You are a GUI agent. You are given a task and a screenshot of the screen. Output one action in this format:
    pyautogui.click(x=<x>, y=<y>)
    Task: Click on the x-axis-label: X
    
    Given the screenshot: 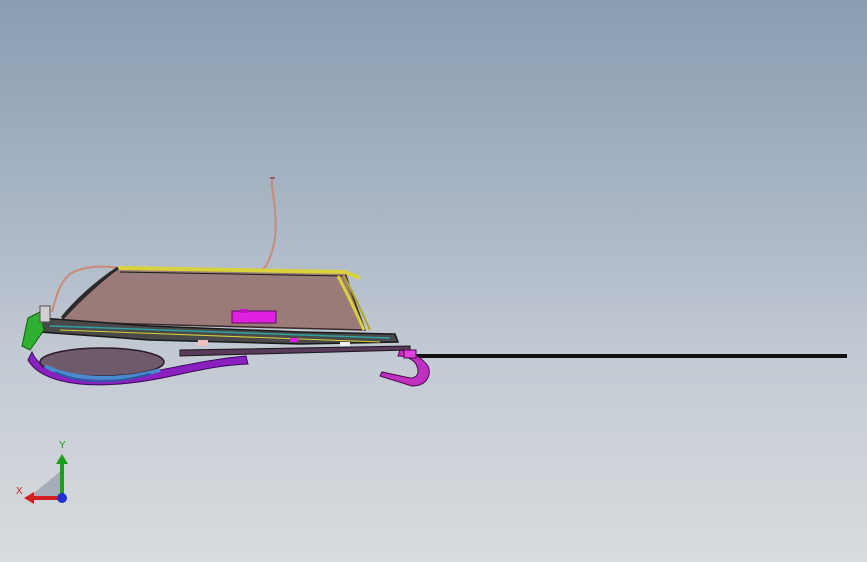 What is the action you would take?
    pyautogui.click(x=19, y=491)
    